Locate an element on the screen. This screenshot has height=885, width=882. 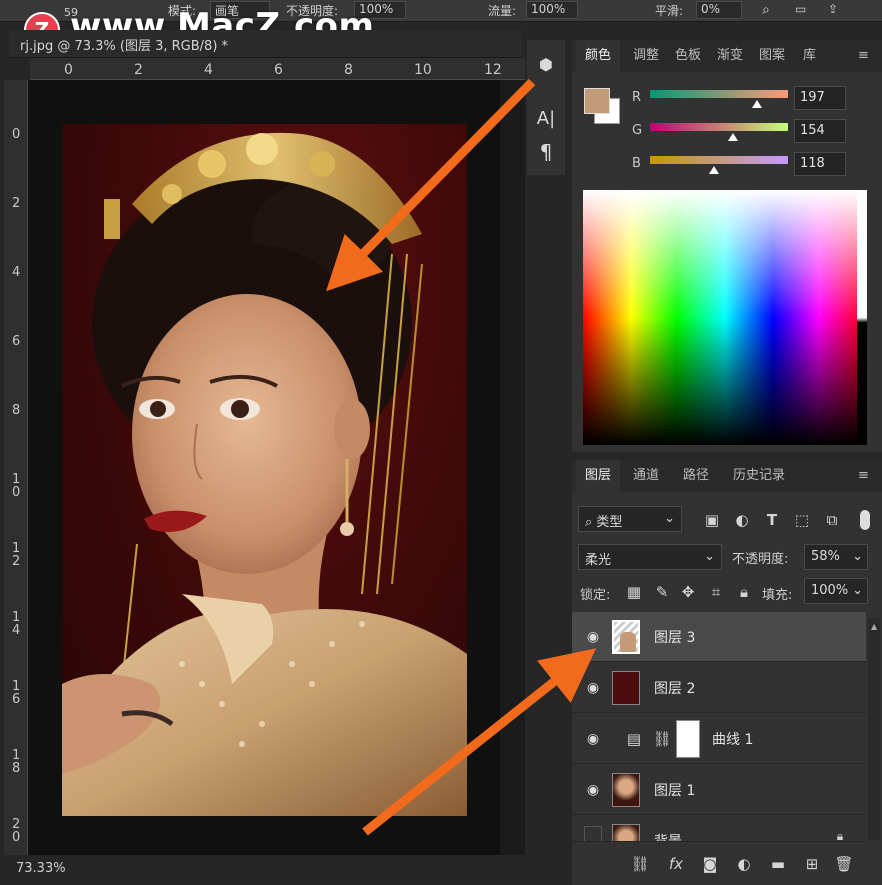
layers-panel-tabs: 图层 通道 路径 历史记录 ≡ is located at coordinates (727, 476).